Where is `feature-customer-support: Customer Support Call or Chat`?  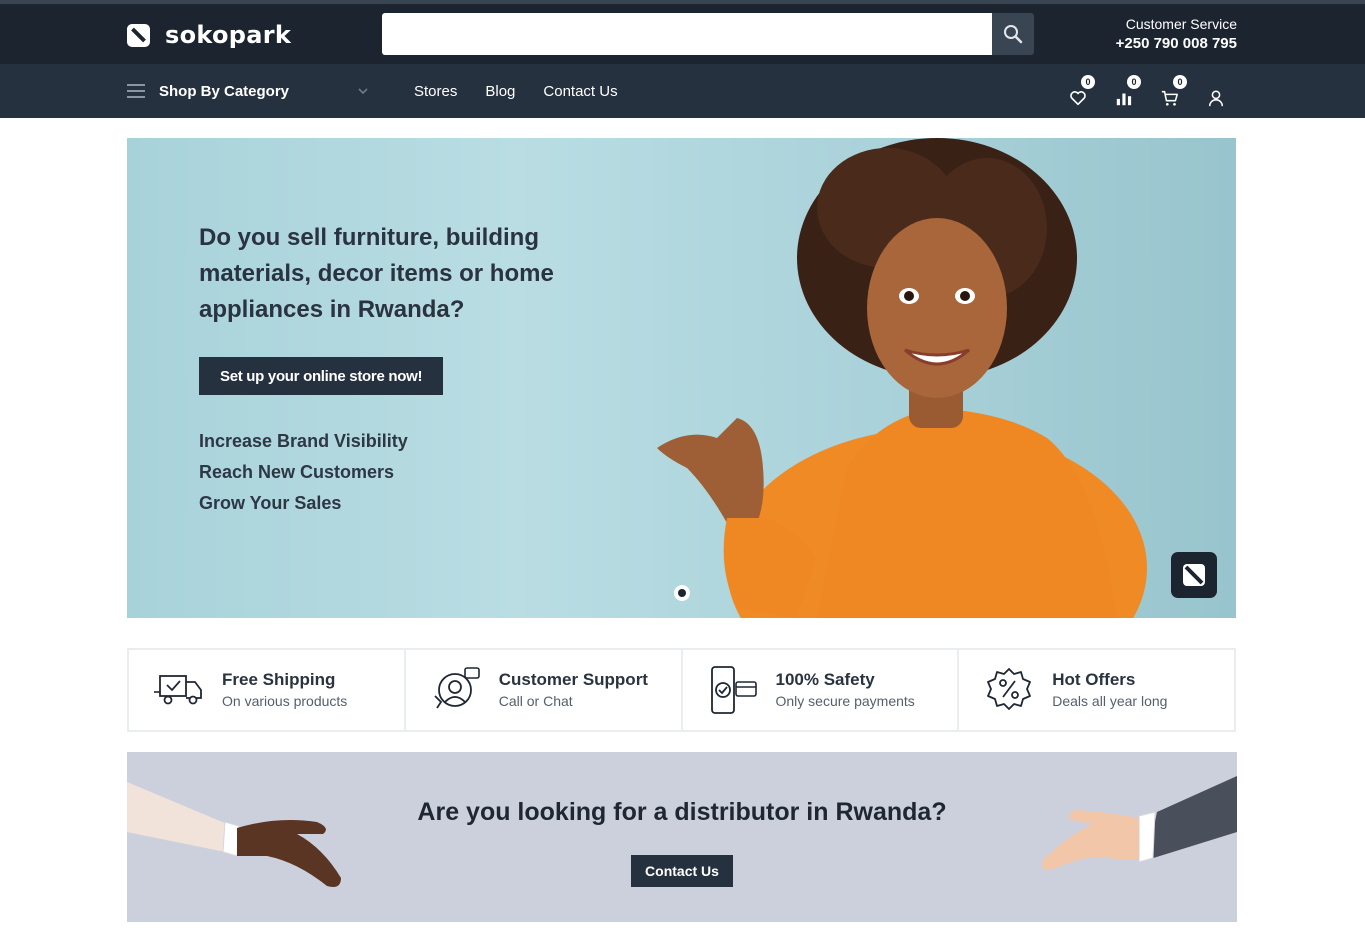
feature-customer-support: Customer Support Call or Chat is located at coordinates (544, 690).